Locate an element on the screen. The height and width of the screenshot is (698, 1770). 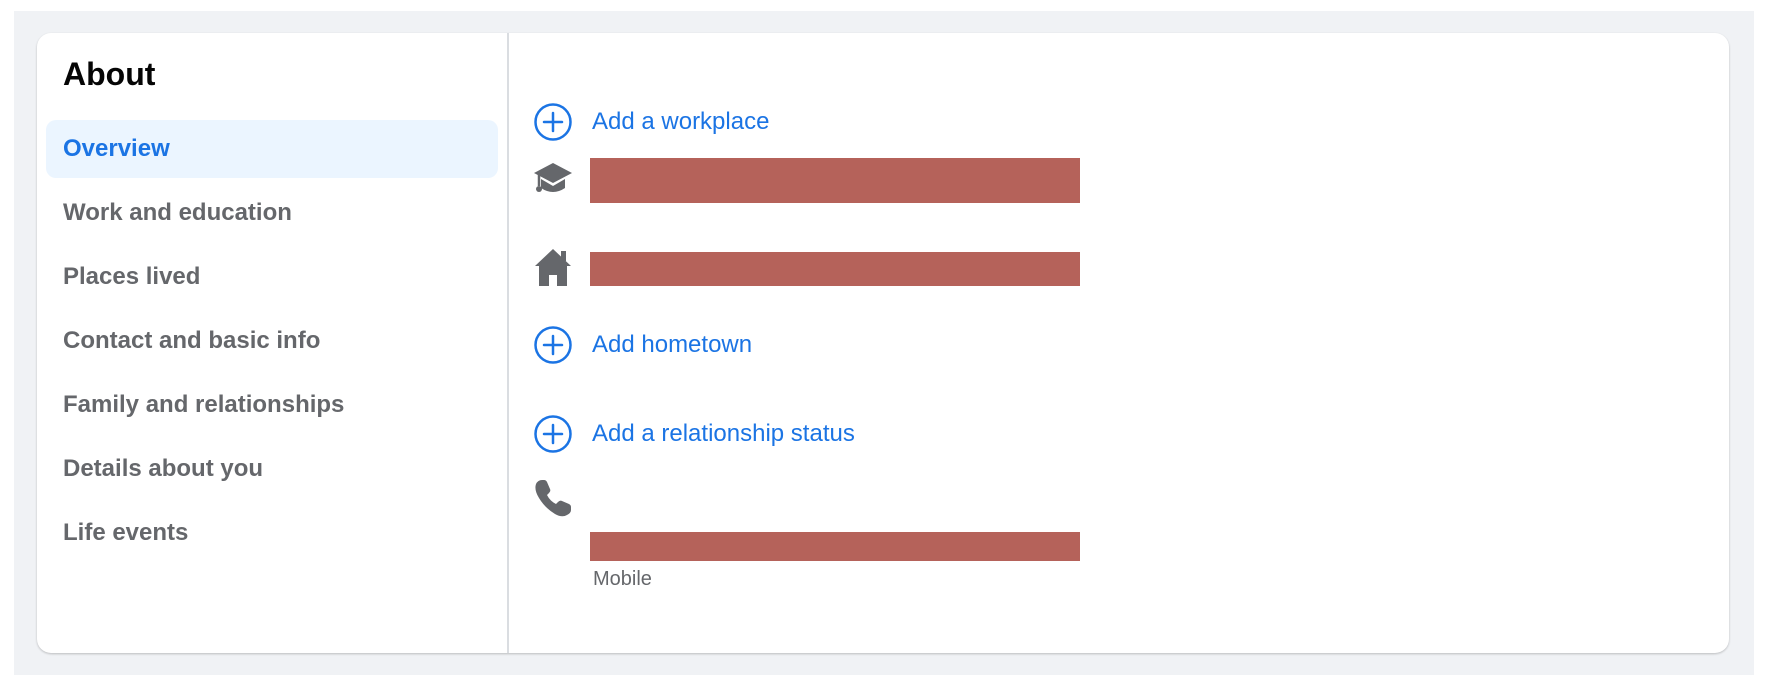
nav-item-label: Family and relationships is located at coordinates (204, 404).